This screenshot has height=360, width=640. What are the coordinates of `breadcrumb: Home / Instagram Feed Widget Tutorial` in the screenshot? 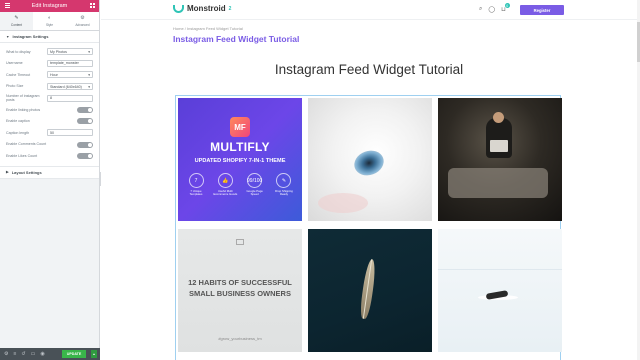 It's located at (208, 28).